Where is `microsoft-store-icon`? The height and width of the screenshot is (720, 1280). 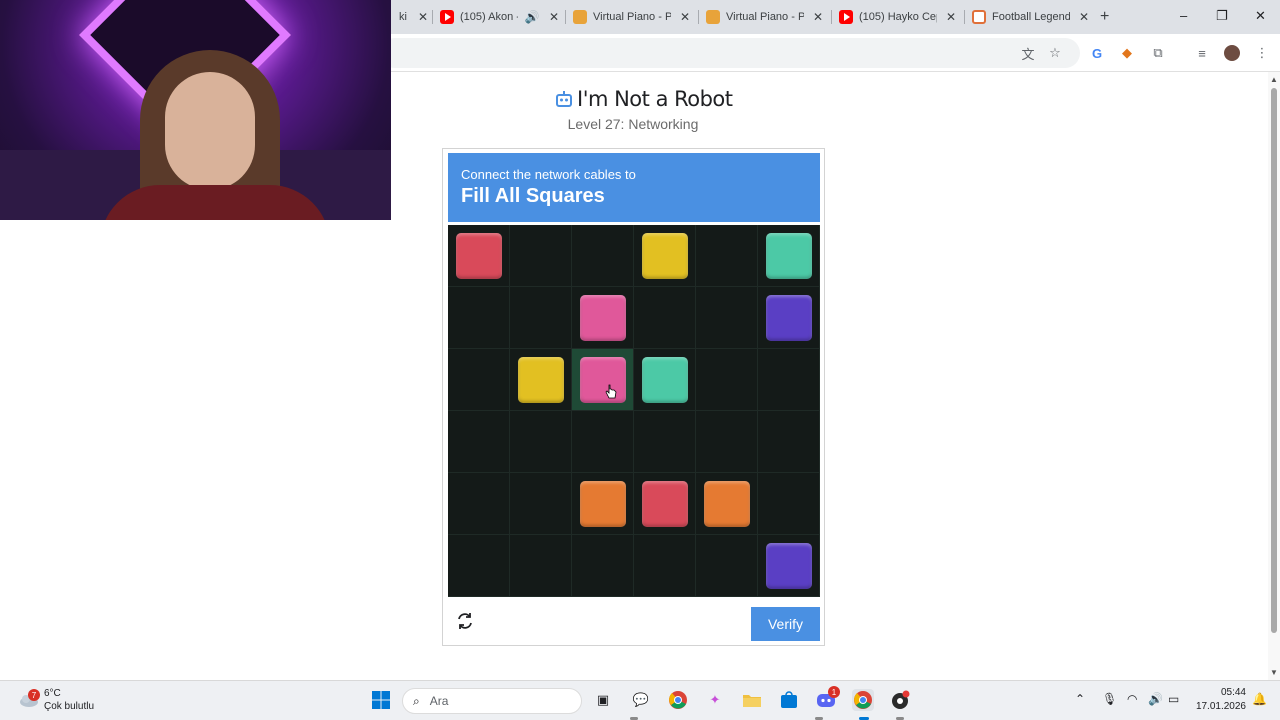
microsoft-store-icon is located at coordinates (789, 700).